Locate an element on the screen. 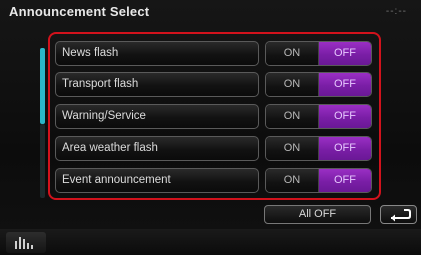 This screenshot has width=421, height=255. row-label: Warning/Service is located at coordinates (157, 116).